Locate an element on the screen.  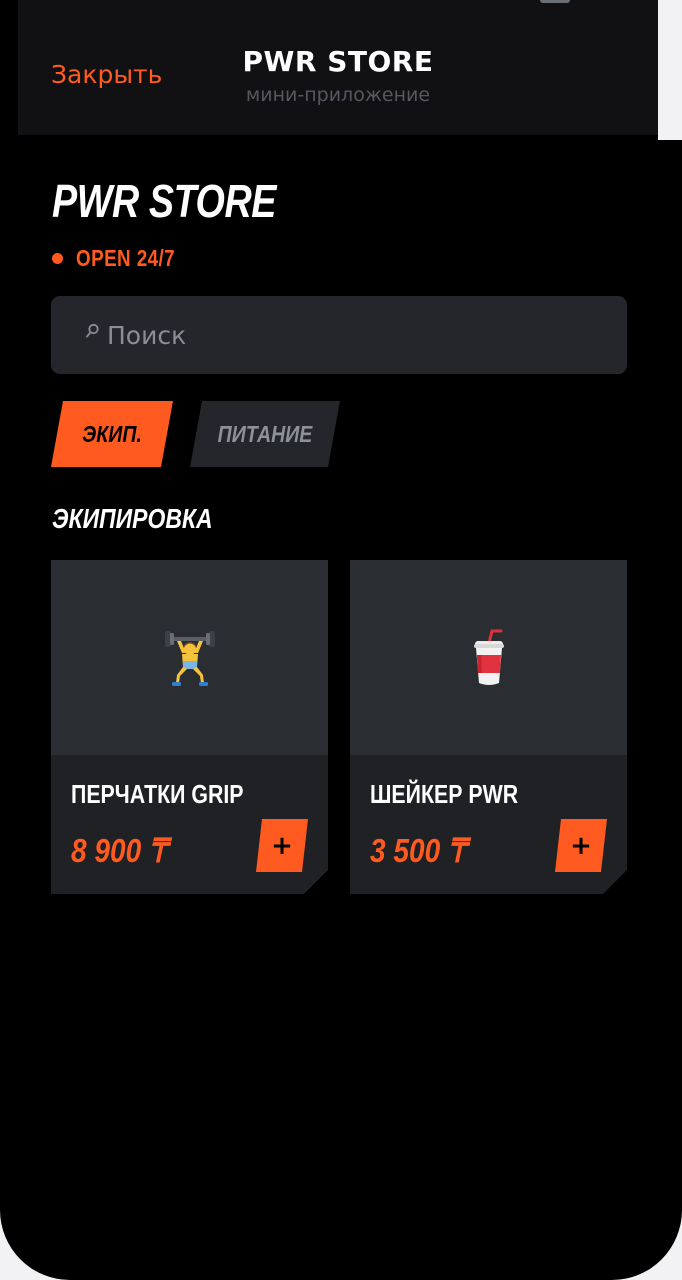
search-bar is located at coordinates (339, 335).